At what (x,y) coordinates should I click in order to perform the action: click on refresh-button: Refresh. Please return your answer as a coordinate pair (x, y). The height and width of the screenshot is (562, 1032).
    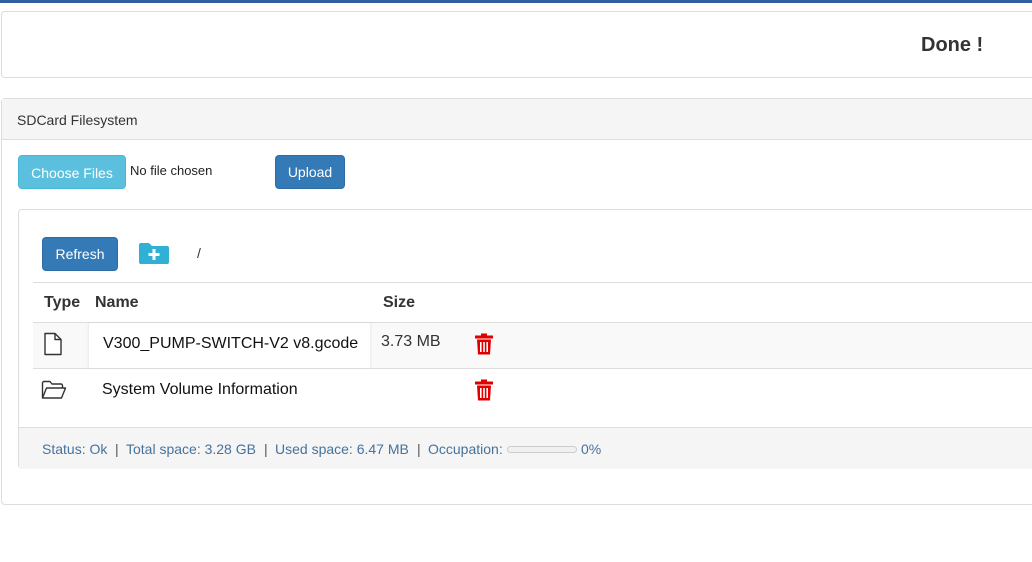
    Looking at the image, I should click on (80, 254).